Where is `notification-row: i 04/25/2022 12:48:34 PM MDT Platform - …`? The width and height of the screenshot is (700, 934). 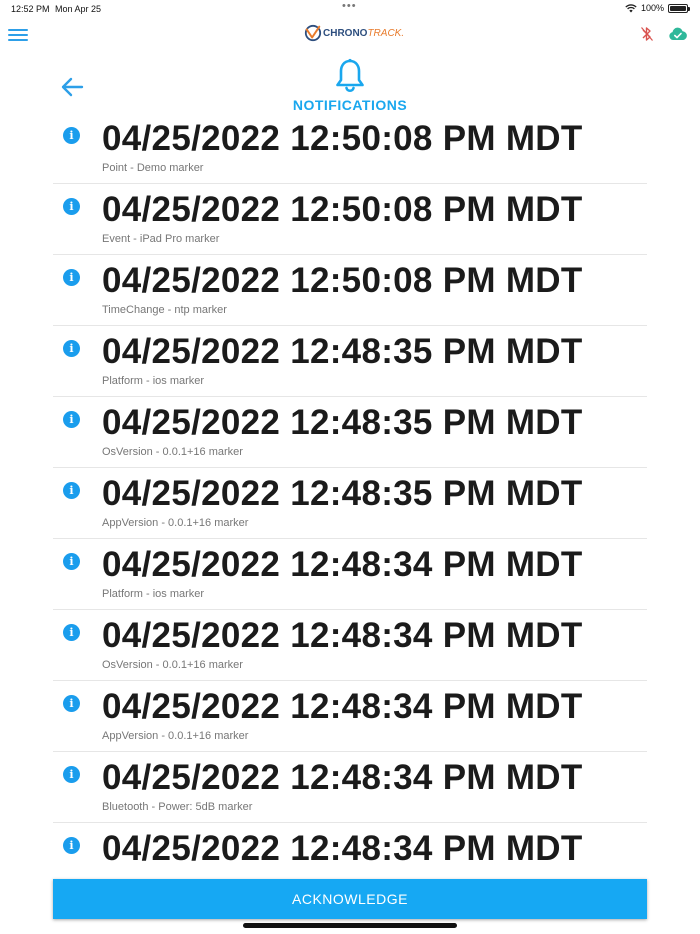
notification-row: i 04/25/2022 12:48:34 PM MDT Platform - … is located at coordinates (350, 574).